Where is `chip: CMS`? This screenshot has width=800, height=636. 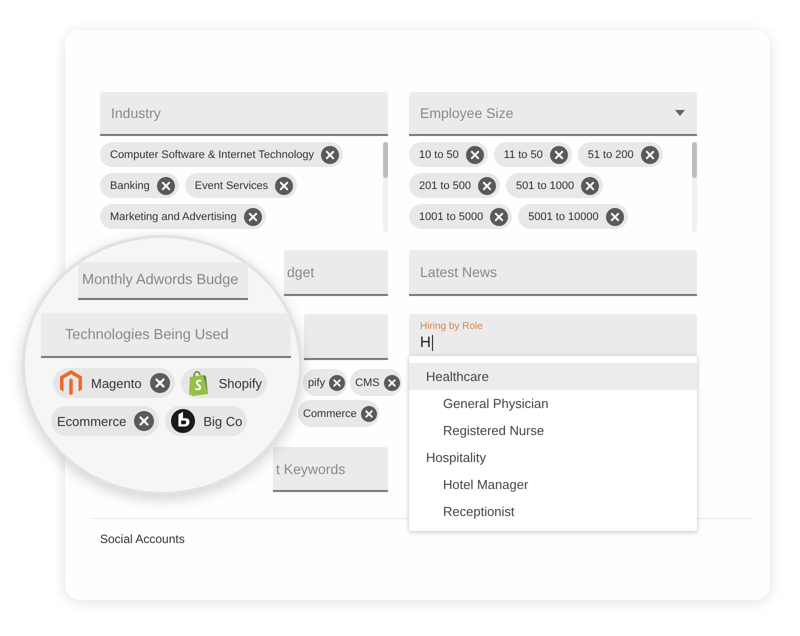
chip: CMS is located at coordinates (376, 382).